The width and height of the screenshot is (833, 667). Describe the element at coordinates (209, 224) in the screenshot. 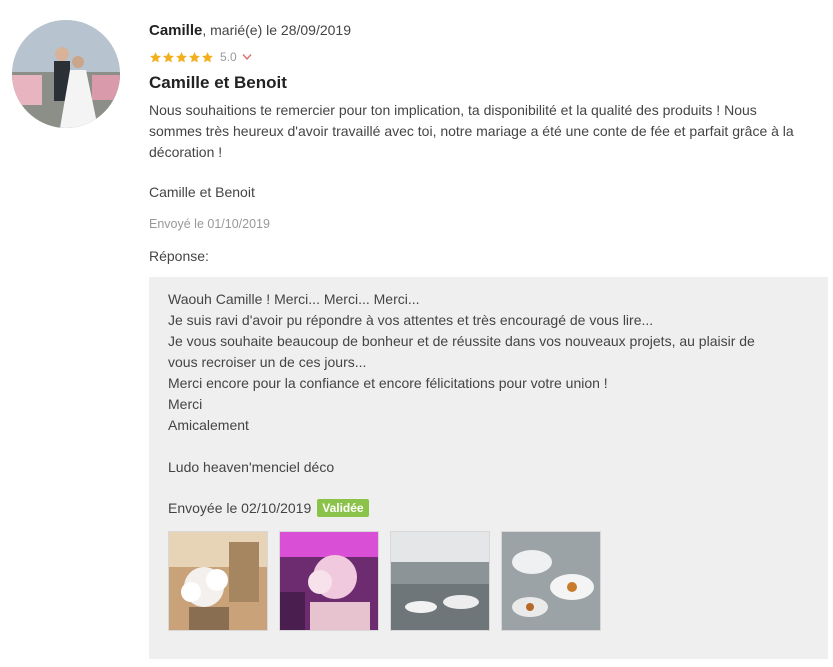

I see `review-sent-date: Envoyé le 01/10/2019` at that location.